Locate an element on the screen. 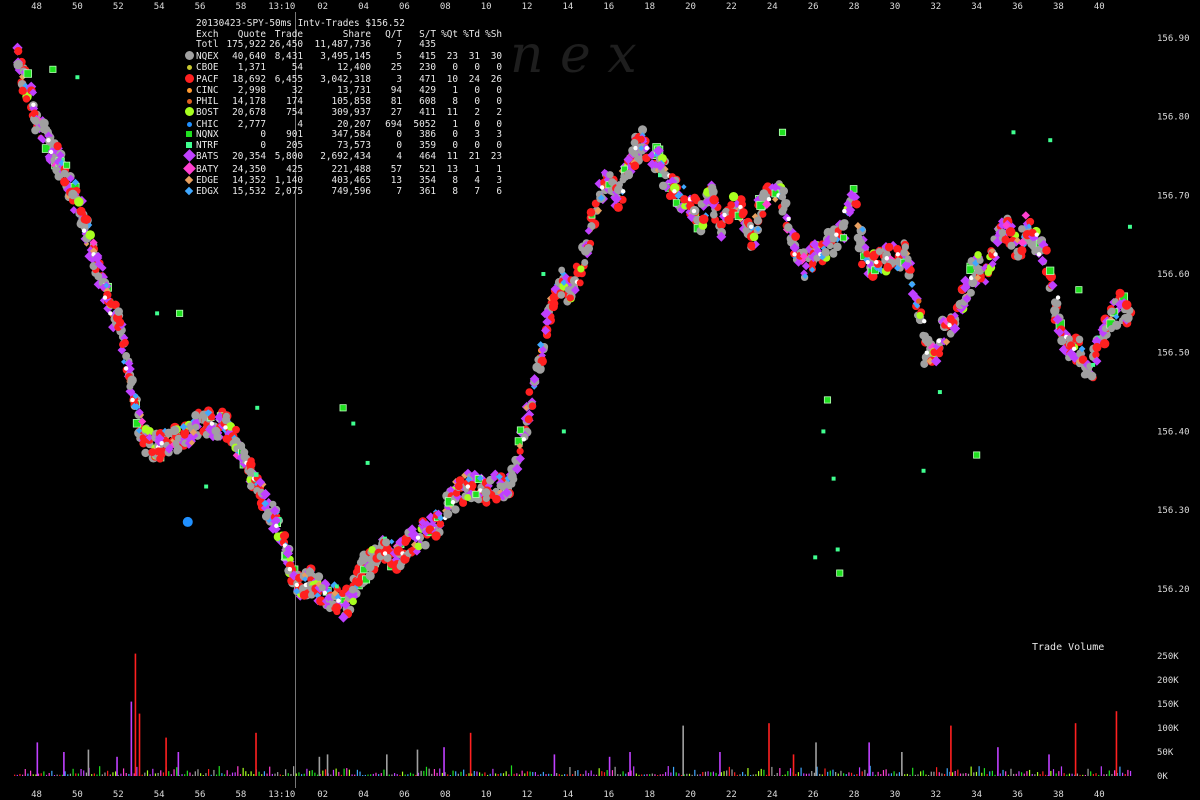 This screenshot has height=800, width=1200. x-tick-top-label: 36 is located at coordinates (1017, 7).